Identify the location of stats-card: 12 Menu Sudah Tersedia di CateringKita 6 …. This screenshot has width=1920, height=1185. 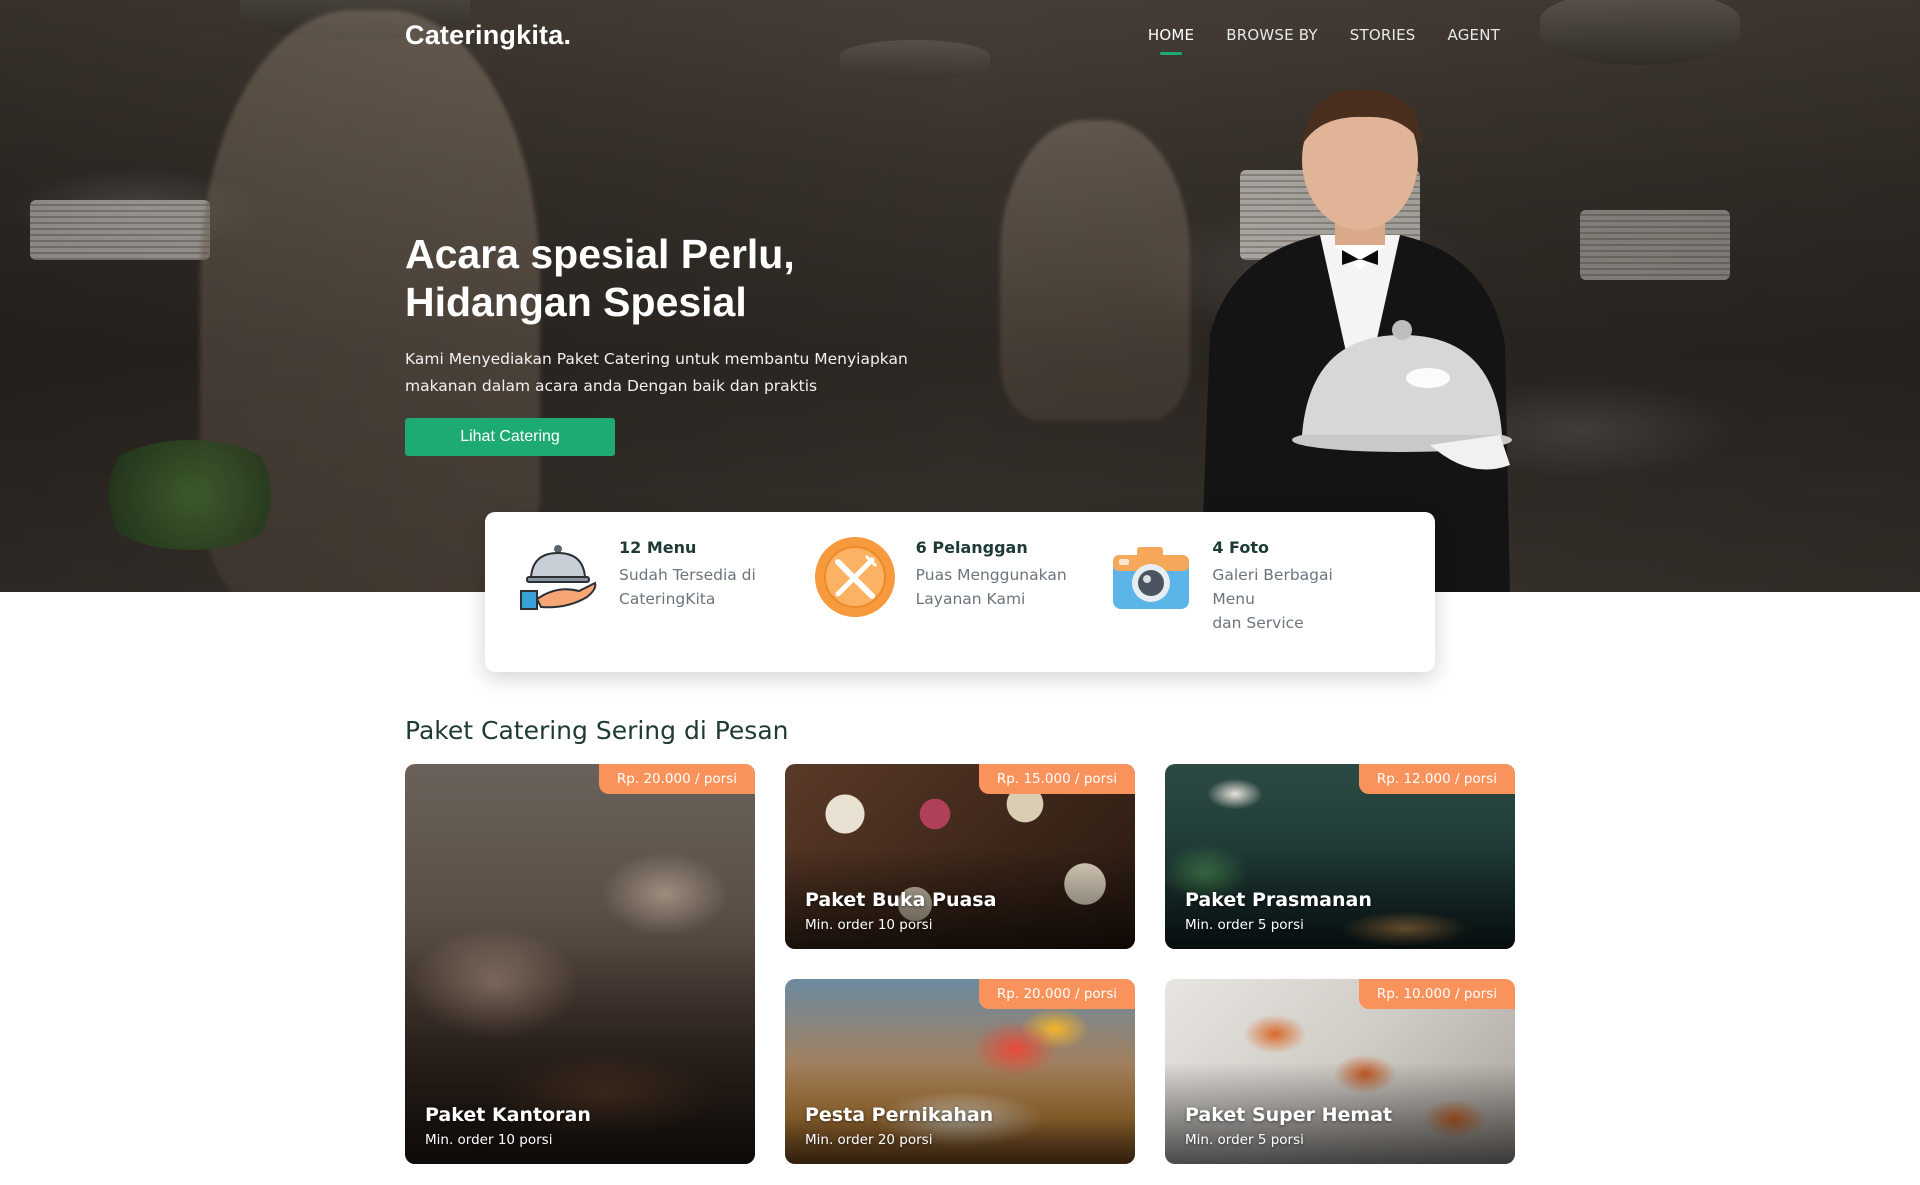
(960, 592).